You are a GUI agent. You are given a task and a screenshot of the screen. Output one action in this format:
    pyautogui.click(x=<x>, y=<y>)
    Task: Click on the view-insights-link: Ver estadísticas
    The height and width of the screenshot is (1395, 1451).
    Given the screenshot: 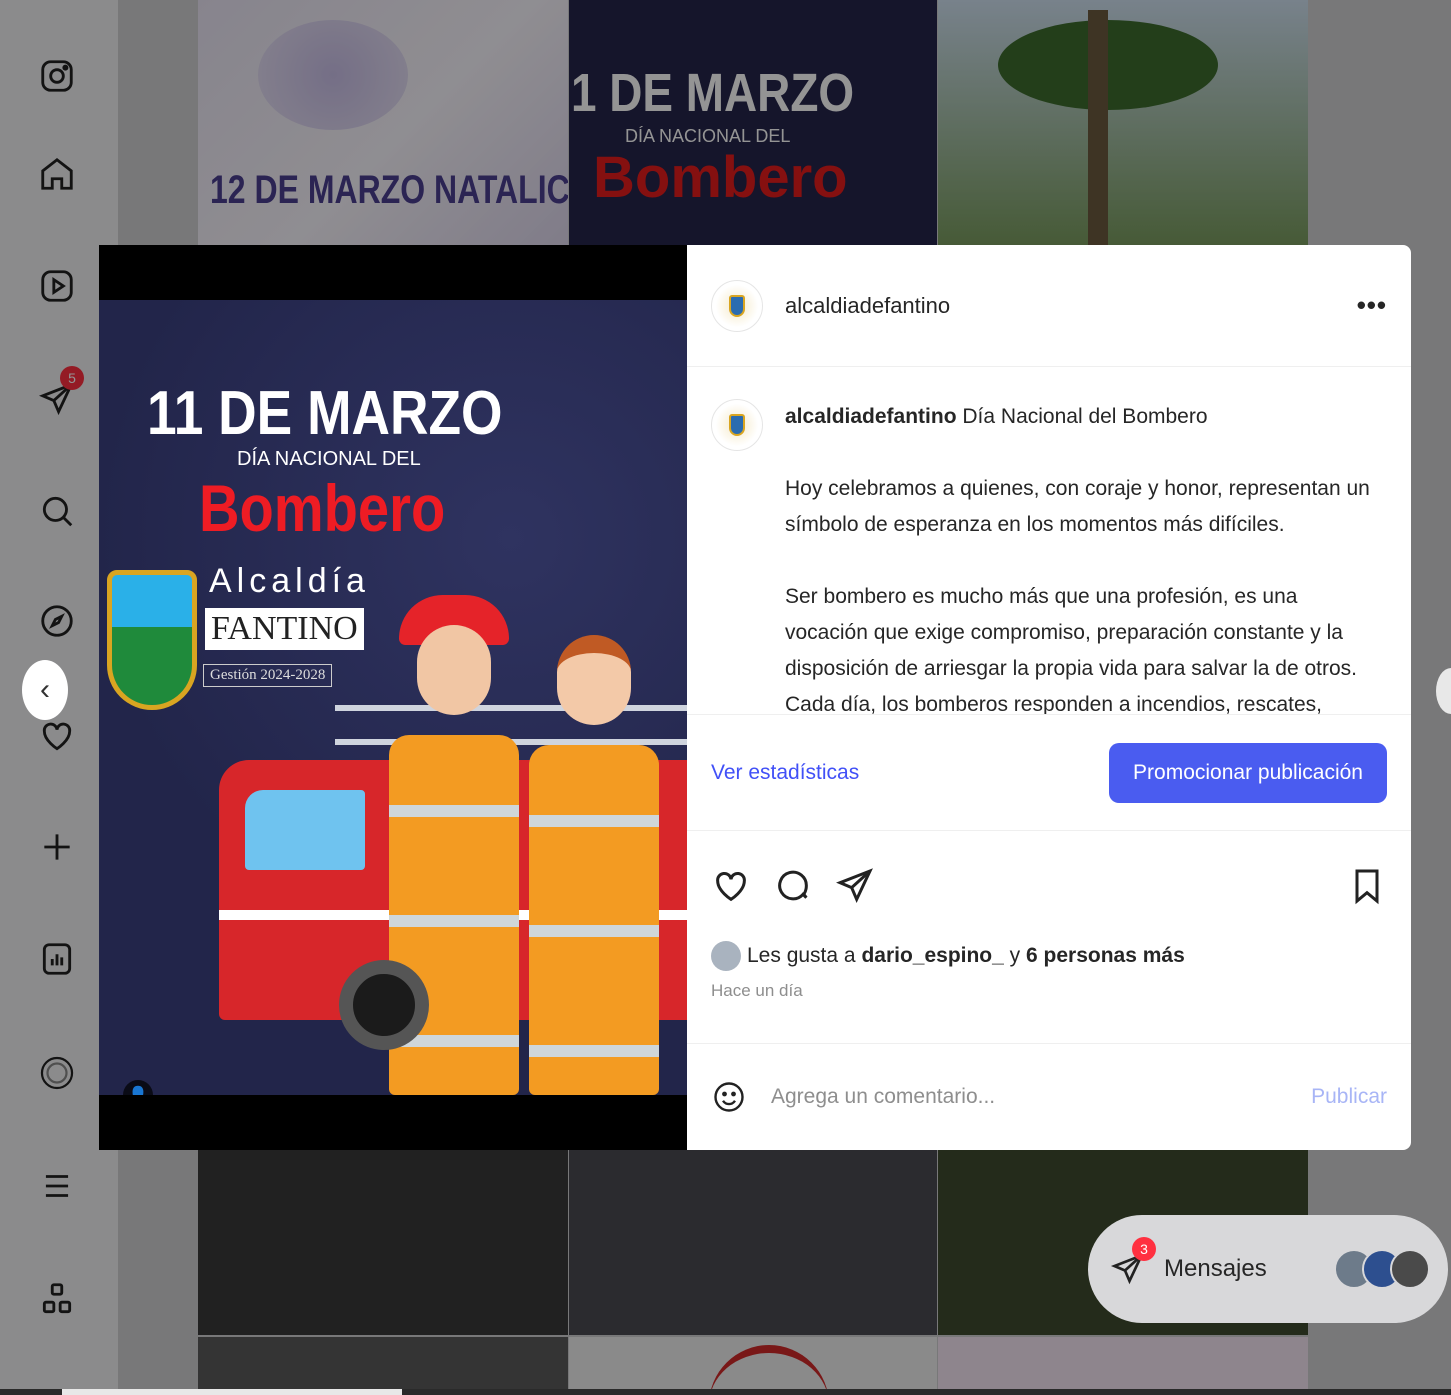 What is the action you would take?
    pyautogui.click(x=785, y=773)
    